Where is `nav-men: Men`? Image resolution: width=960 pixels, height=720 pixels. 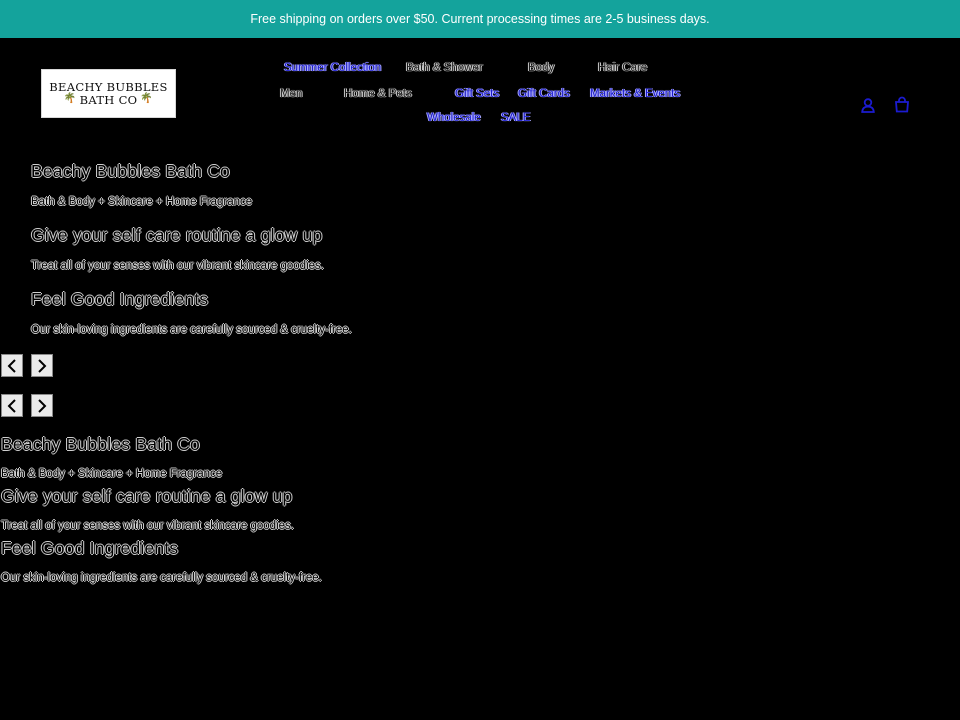 nav-men: Men is located at coordinates (291, 94).